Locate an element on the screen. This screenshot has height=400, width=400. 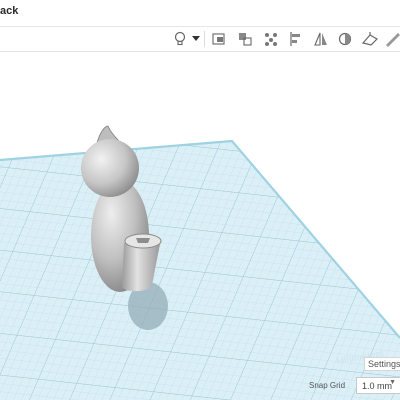
workplane-icon is located at coordinates (370, 39).